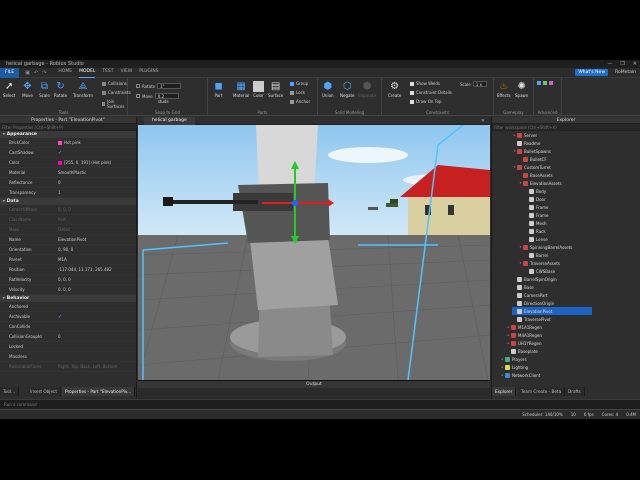 The width and height of the screenshot is (640, 480). Describe the element at coordinates (514, 135) in the screenshot. I see `explorer-item: ▸ Server` at that location.